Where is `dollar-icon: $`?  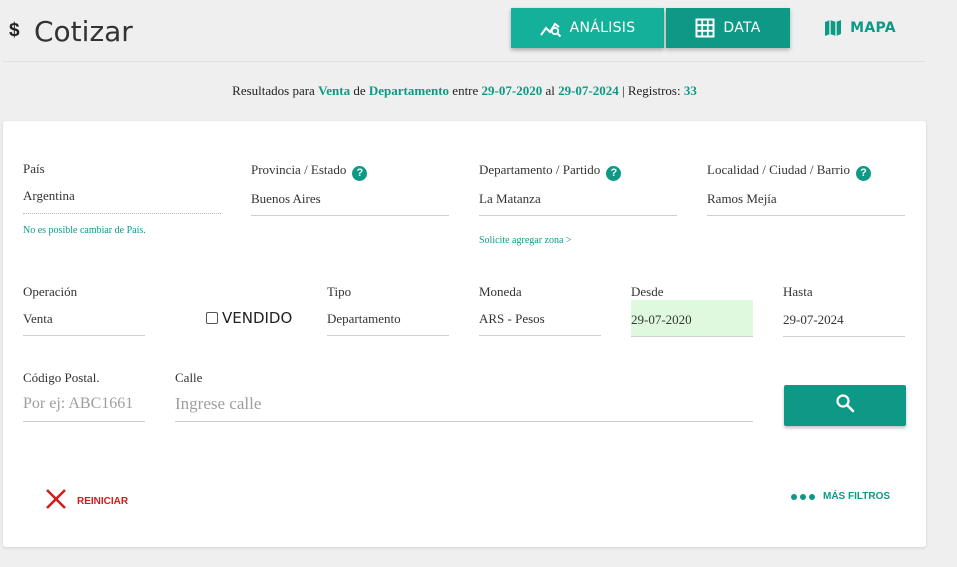
dollar-icon: $ is located at coordinates (14, 30).